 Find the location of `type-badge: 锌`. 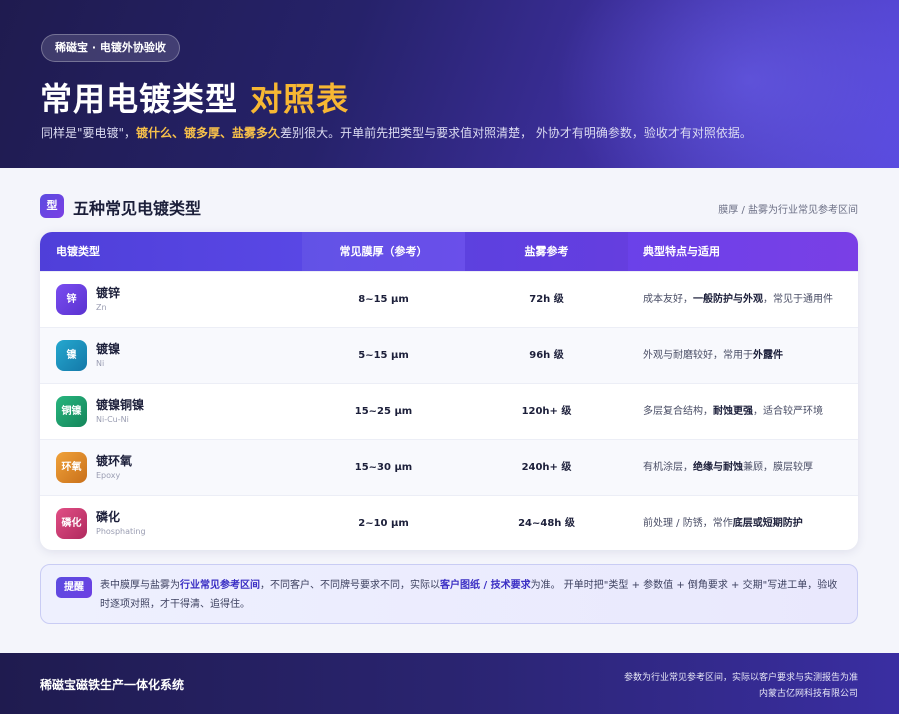

type-badge: 锌 is located at coordinates (71, 299).